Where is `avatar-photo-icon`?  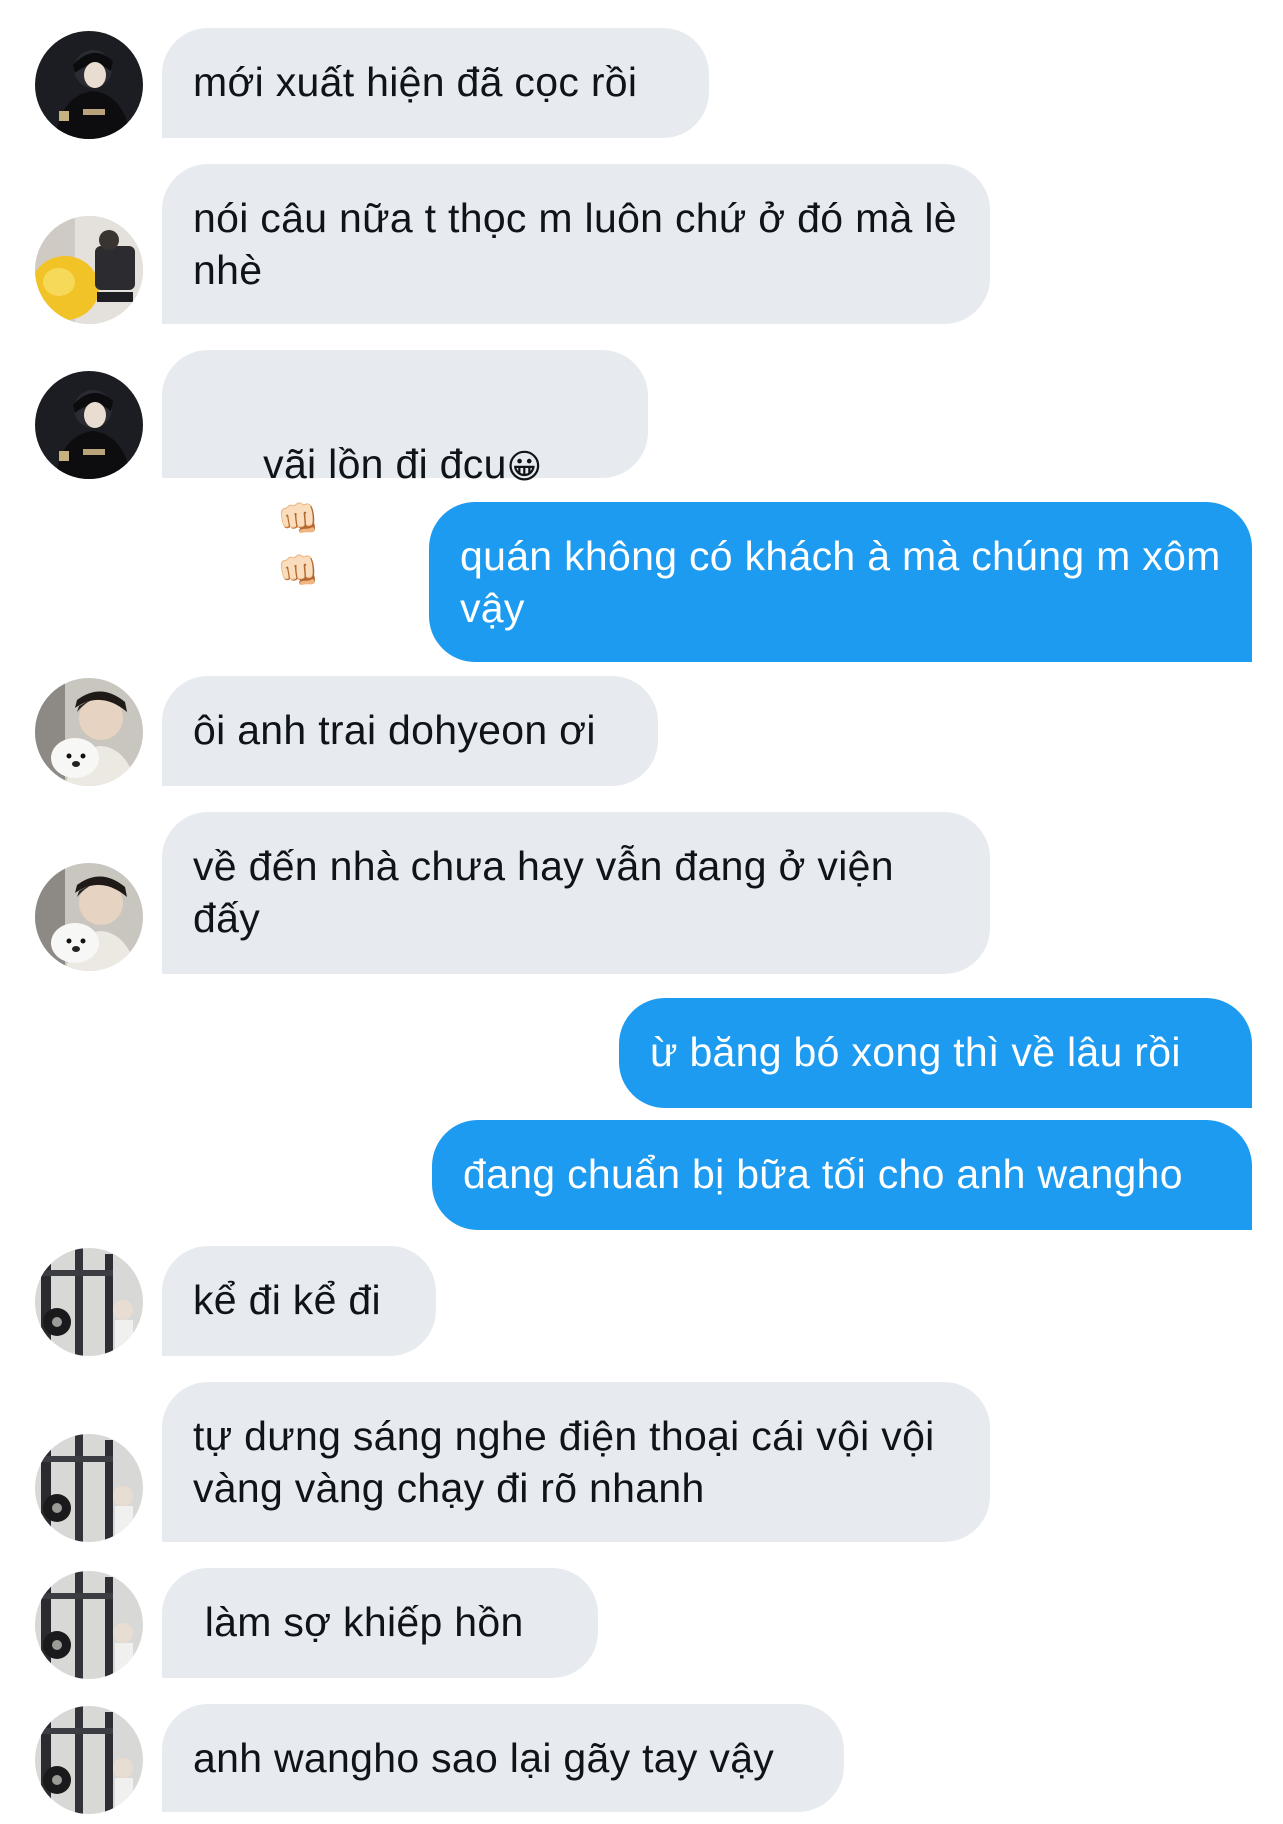 avatar-photo-icon is located at coordinates (89, 1760).